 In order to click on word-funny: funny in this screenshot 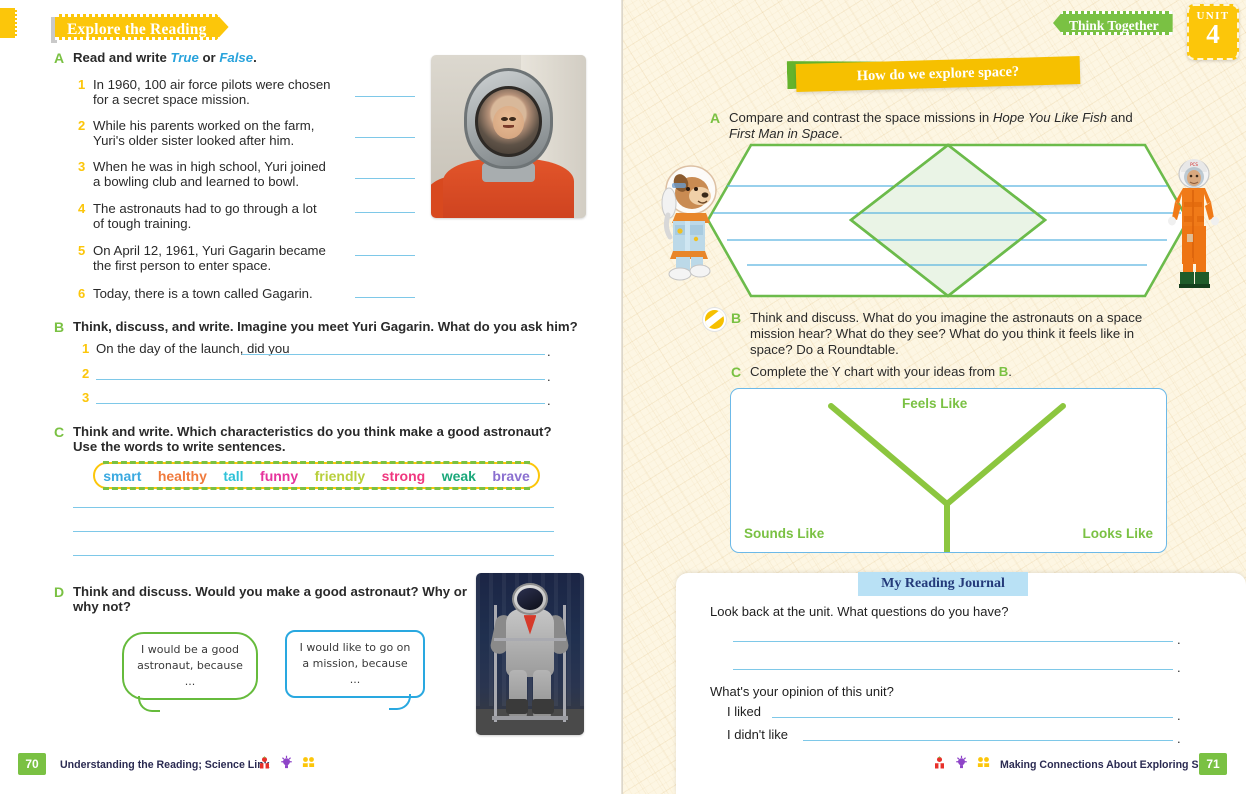, I will do `click(279, 476)`.